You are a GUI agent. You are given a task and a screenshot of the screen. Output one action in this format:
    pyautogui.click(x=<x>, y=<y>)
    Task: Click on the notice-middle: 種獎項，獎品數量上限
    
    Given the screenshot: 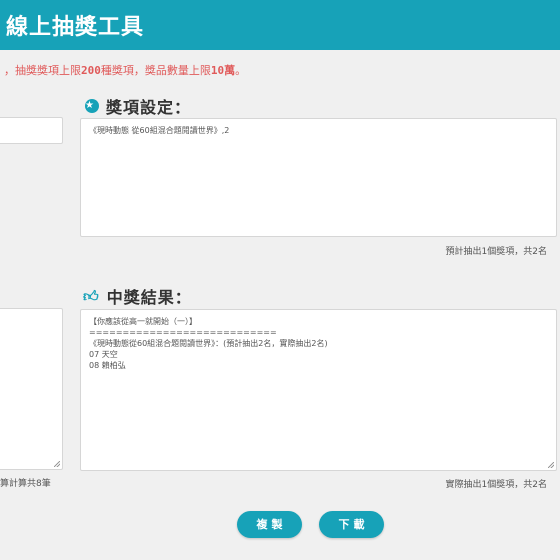 What is the action you would take?
    pyautogui.click(x=155, y=70)
    